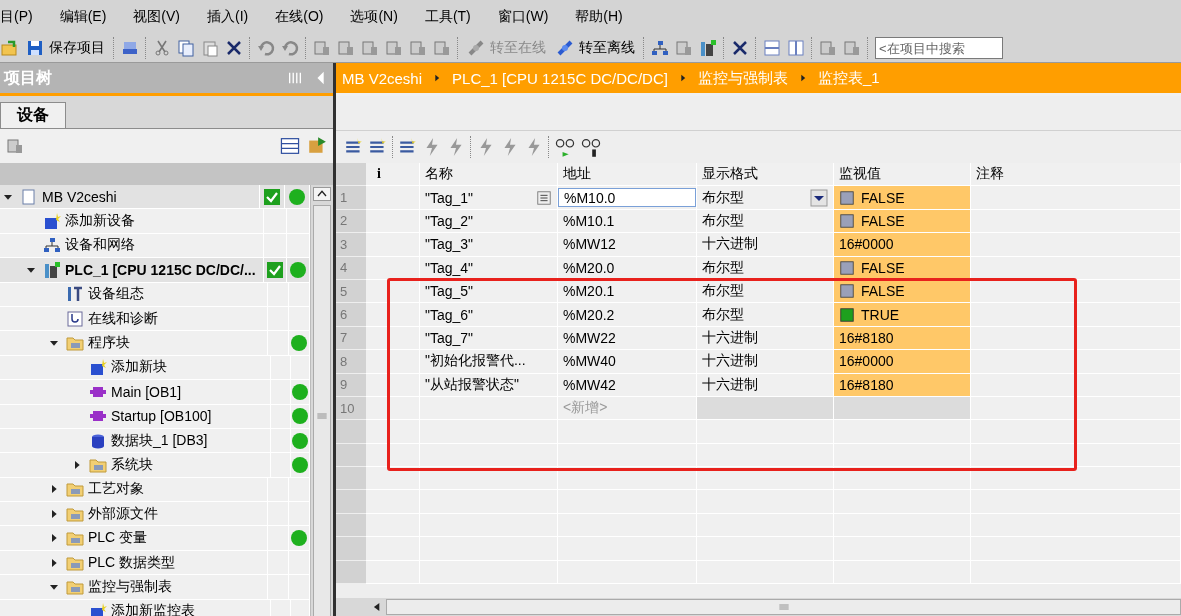 This screenshot has width=1181, height=616. I want to click on tree-item: 工艺对象, so click(116, 489).